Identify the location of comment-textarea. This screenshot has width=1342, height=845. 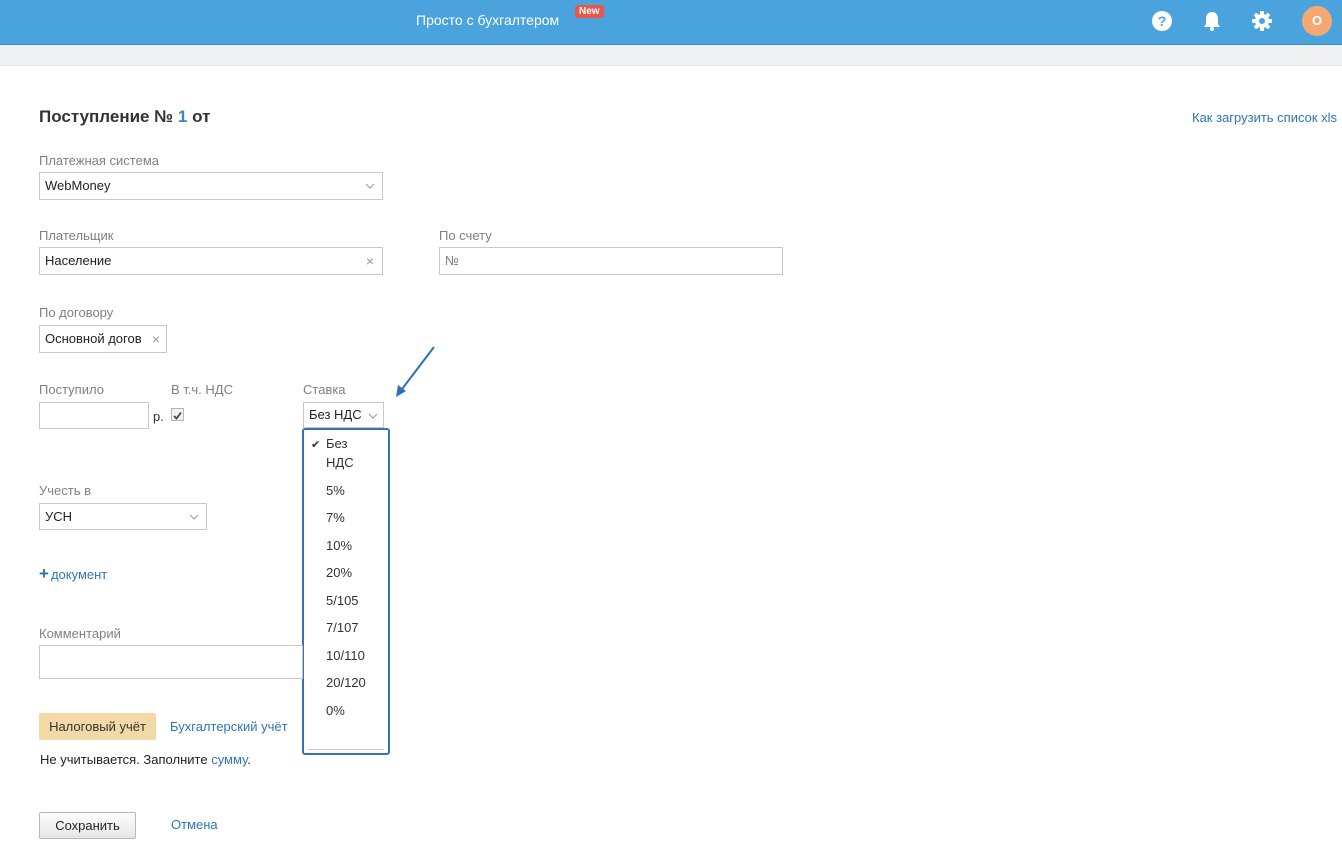
(171, 662).